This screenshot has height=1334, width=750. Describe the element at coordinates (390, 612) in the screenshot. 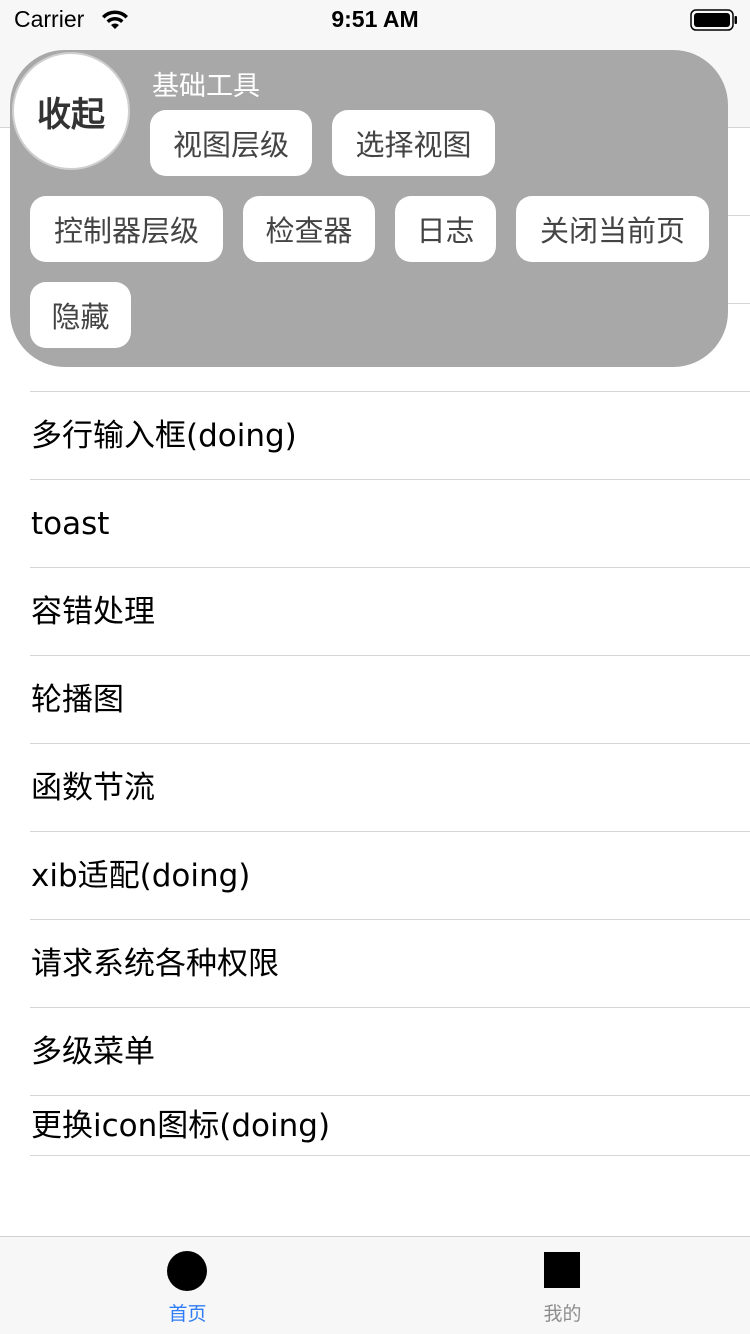

I see `list-item: 容错处理` at that location.